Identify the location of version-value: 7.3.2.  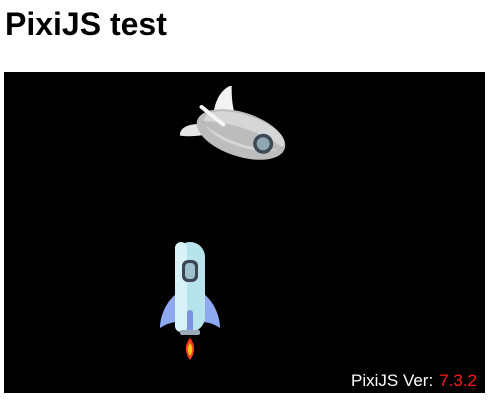
(458, 380).